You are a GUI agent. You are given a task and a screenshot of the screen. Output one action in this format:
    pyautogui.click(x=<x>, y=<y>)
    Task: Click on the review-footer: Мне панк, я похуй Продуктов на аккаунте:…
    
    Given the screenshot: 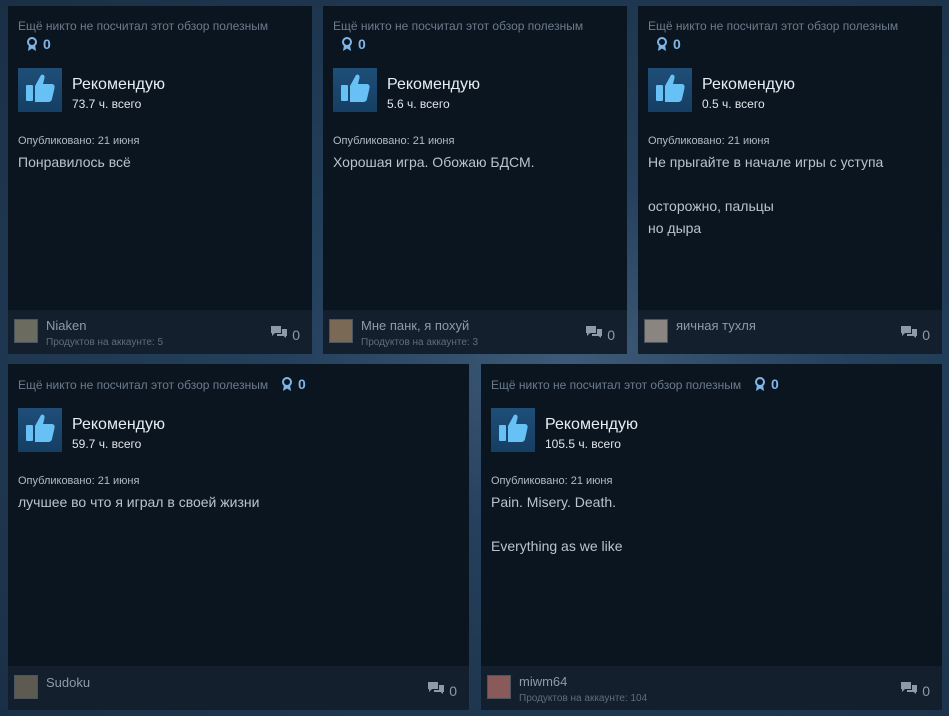 What is the action you would take?
    pyautogui.click(x=475, y=332)
    